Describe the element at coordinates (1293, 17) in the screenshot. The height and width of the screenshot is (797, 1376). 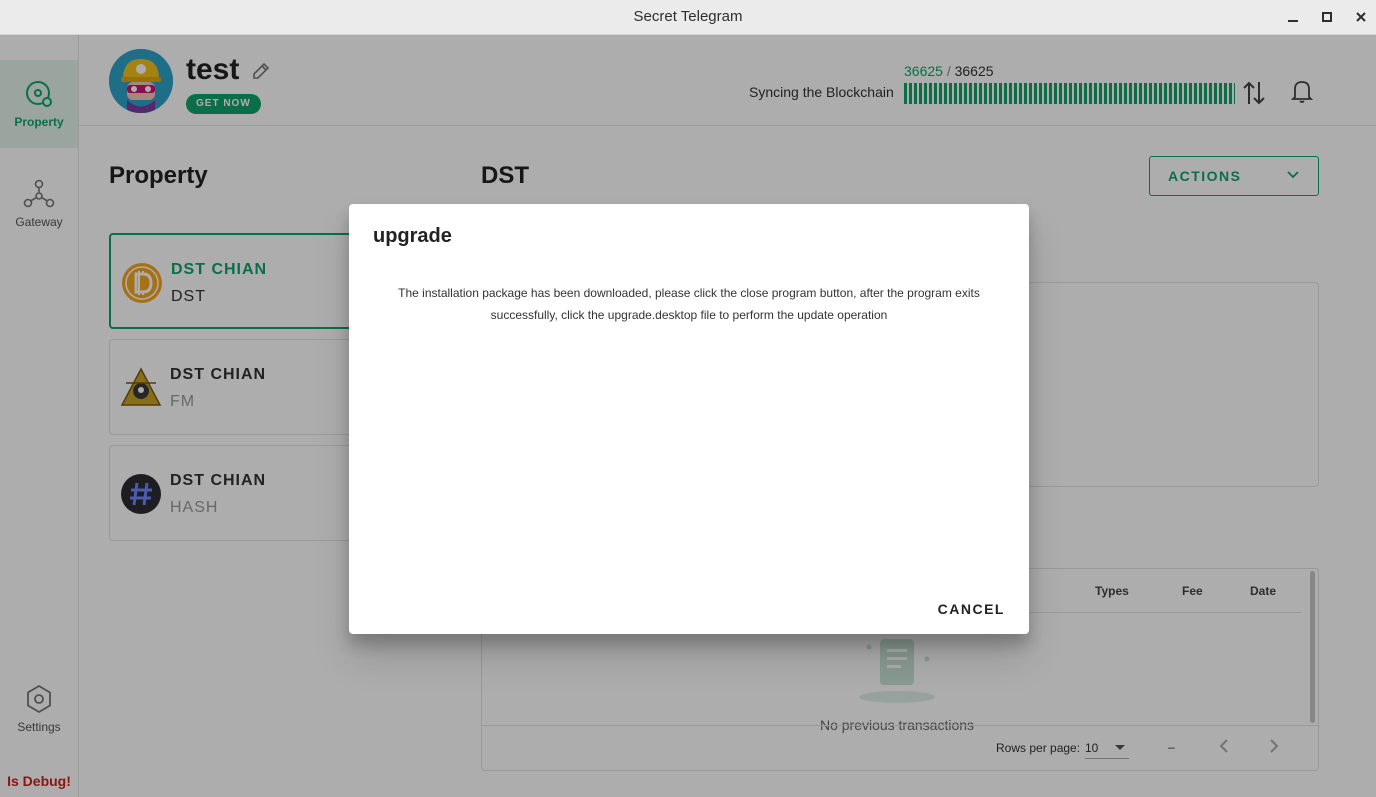
I see `minimize-button` at that location.